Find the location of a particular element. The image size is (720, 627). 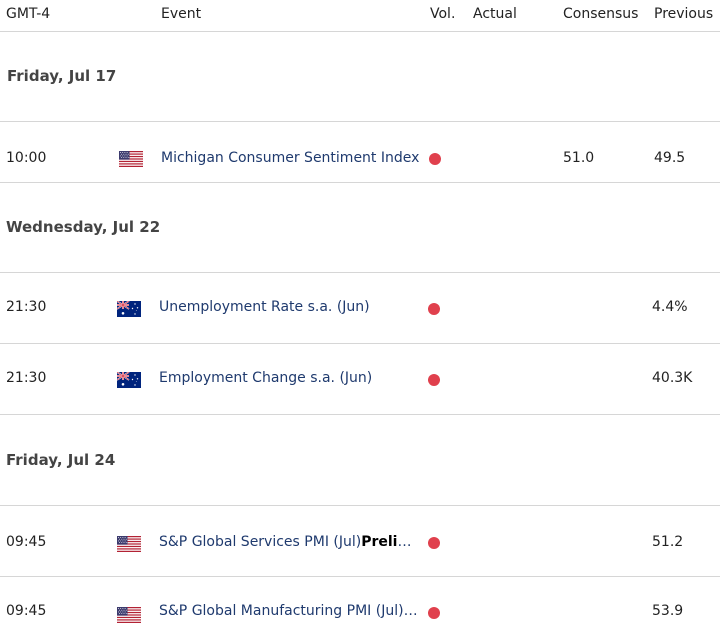

event-column-header: Event is located at coordinates (181, 14).